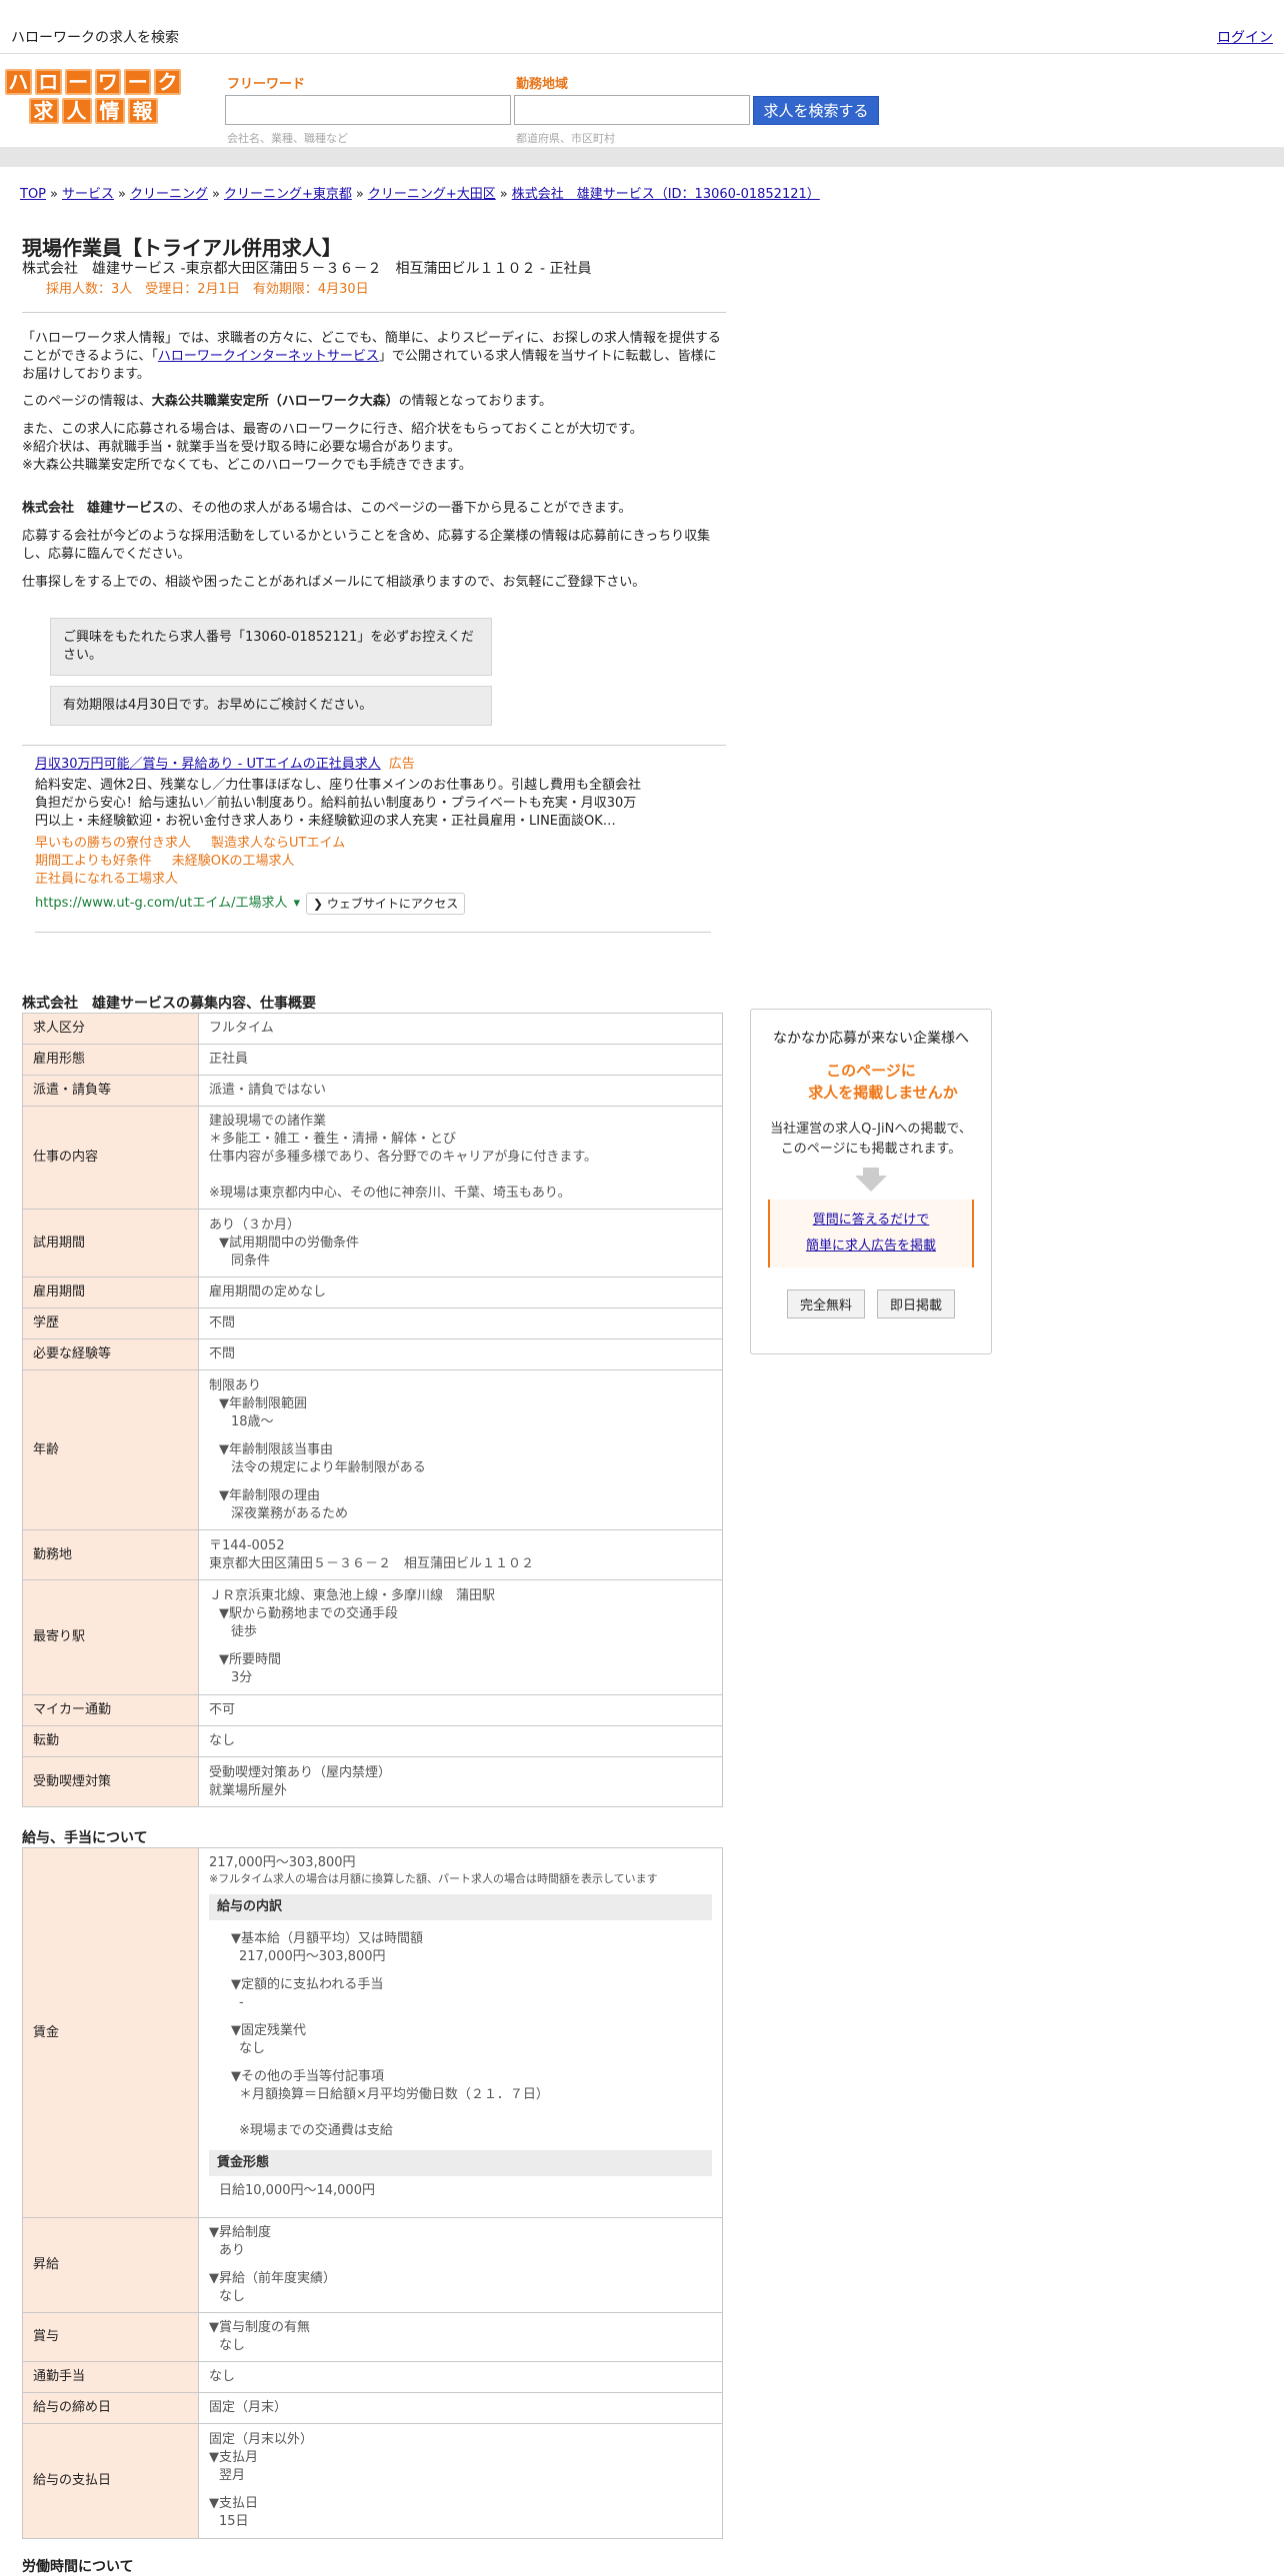 The width and height of the screenshot is (1284, 2576). Describe the element at coordinates (460, 2163) in the screenshot. I see `wage-type-head: 賃金形態` at that location.